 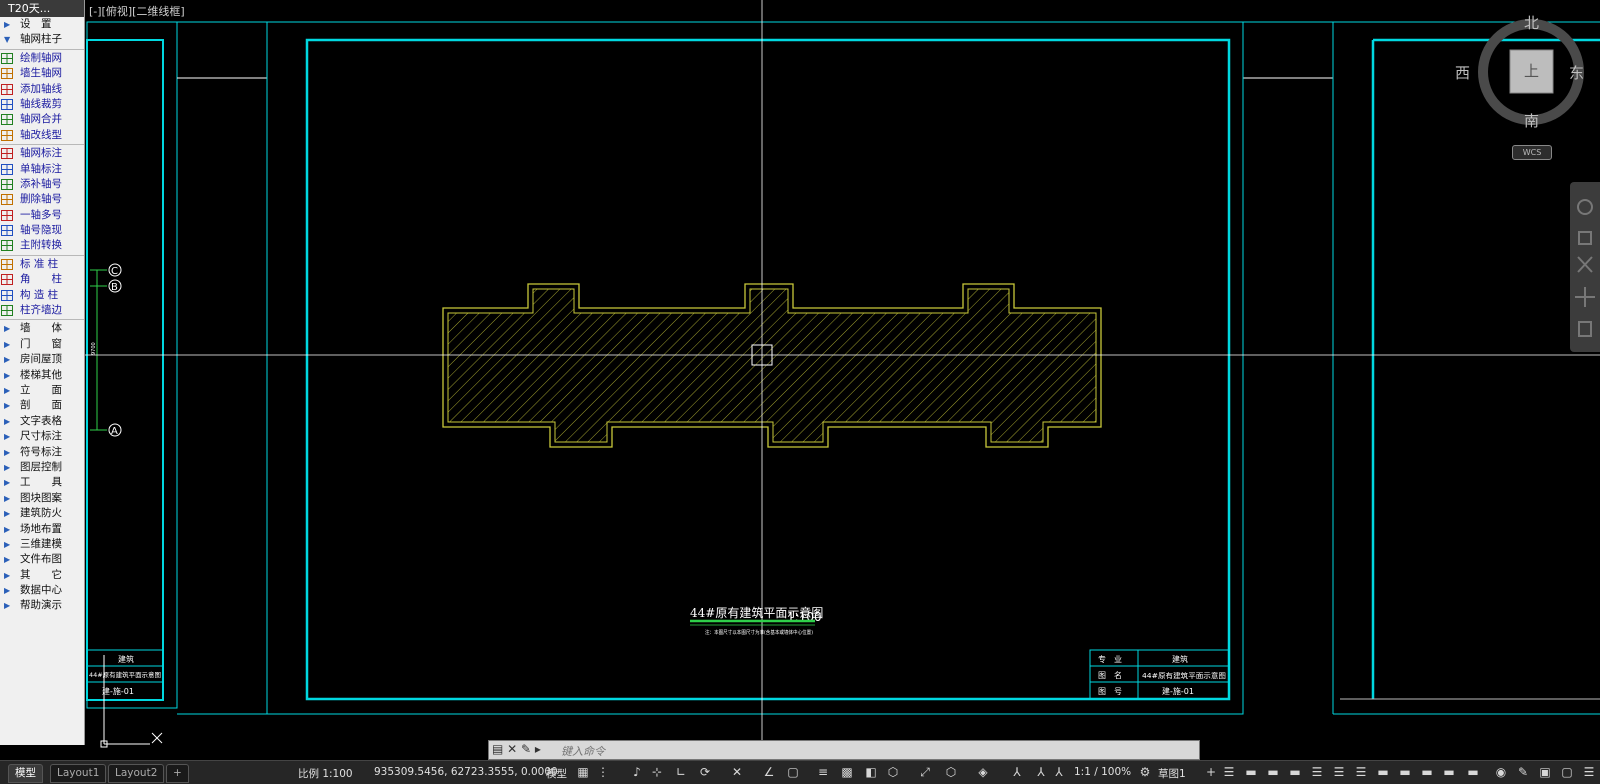 What do you see at coordinates (1545, 772) in the screenshot?
I see `clean-screen-icon: ▣` at bounding box center [1545, 772].